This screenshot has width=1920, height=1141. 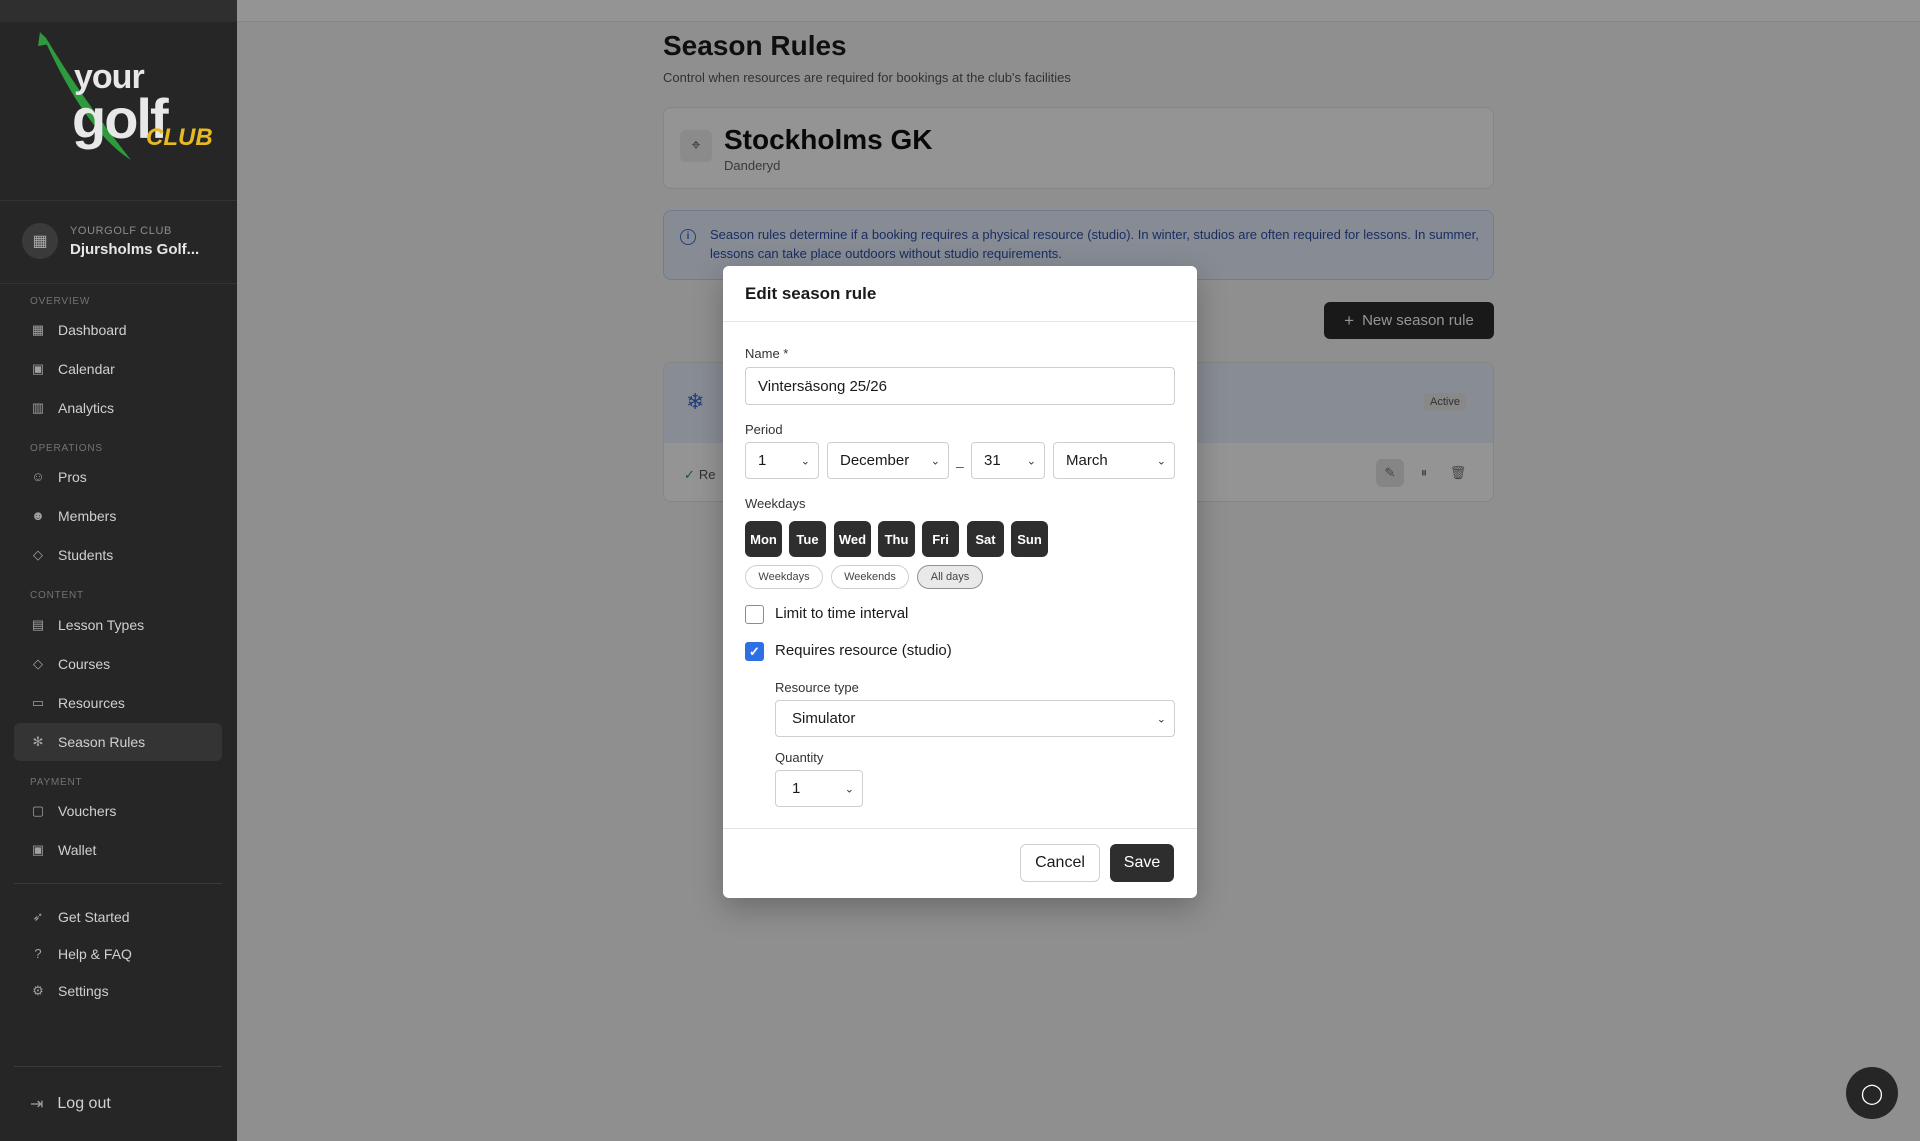 I want to click on sidebar-item-settings: ⚙ Settings, so click(x=118, y=991).